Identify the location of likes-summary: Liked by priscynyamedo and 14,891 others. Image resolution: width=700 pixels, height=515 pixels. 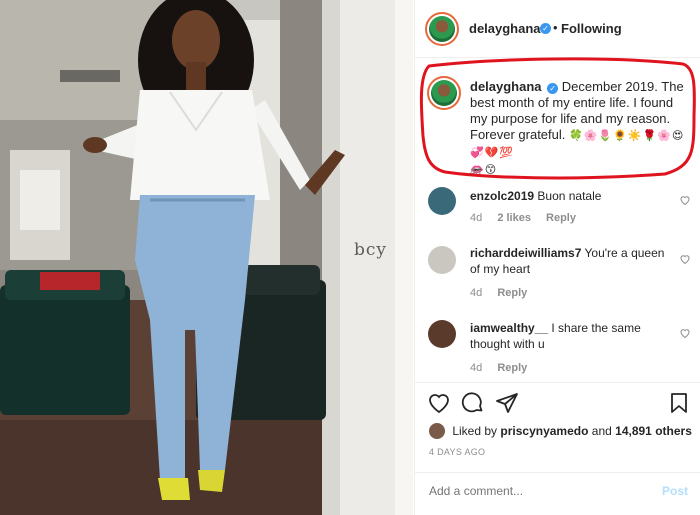
(560, 431).